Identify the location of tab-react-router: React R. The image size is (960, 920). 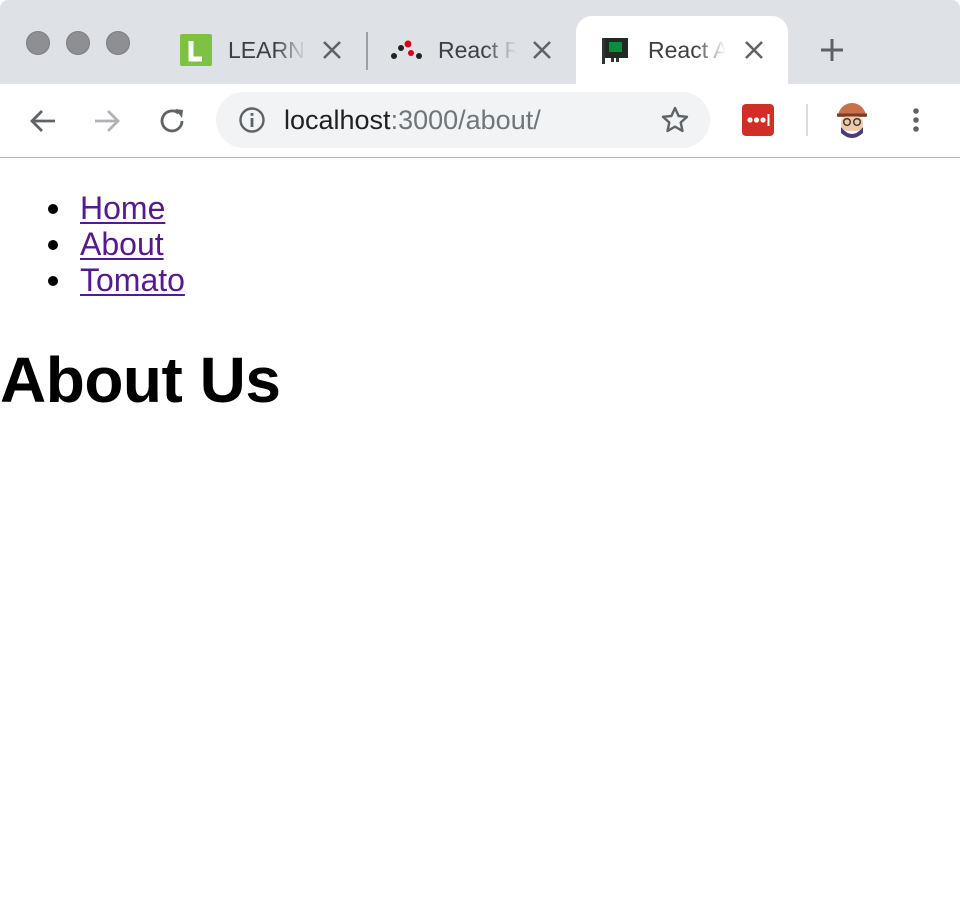
(471, 50).